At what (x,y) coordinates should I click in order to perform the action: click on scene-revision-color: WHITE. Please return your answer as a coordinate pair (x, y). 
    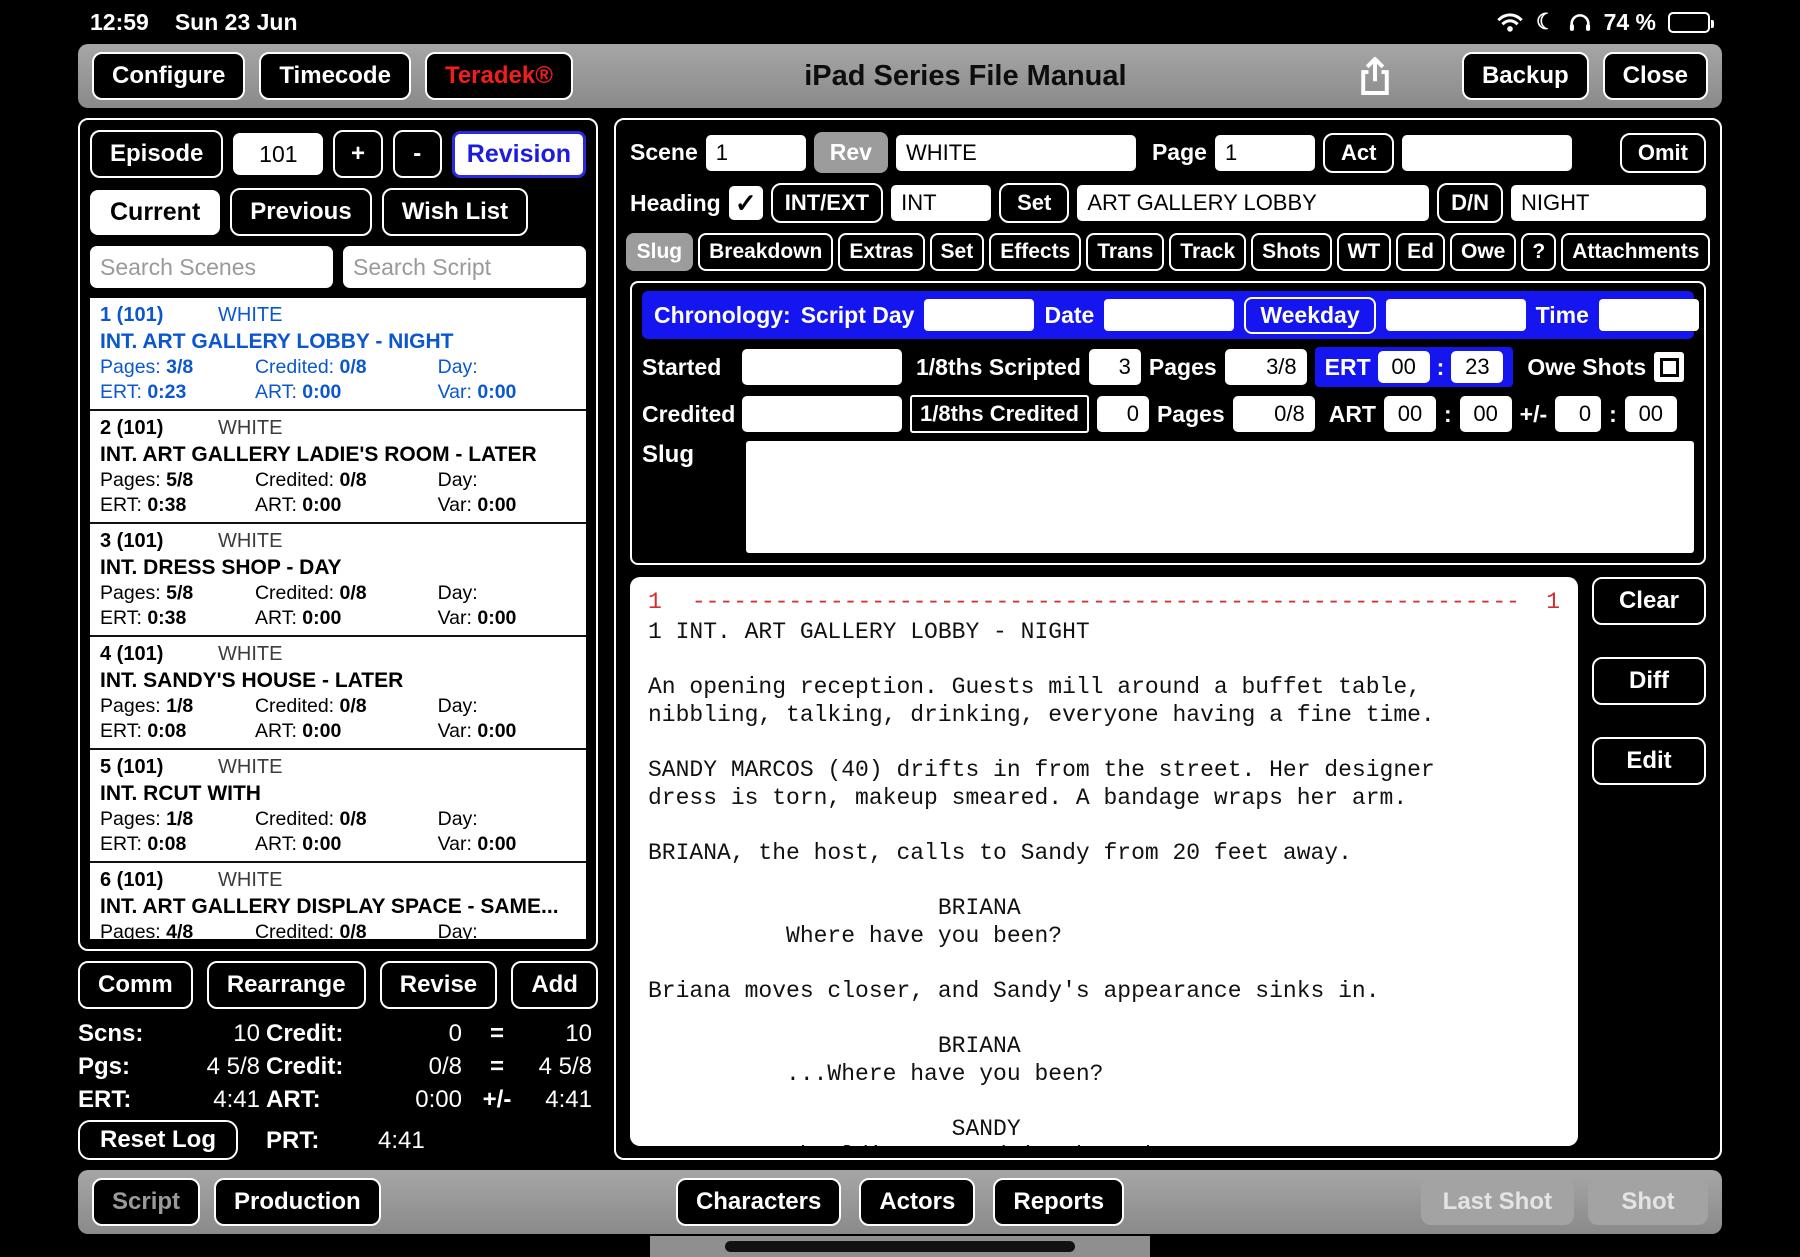
    Looking at the image, I should click on (250, 767).